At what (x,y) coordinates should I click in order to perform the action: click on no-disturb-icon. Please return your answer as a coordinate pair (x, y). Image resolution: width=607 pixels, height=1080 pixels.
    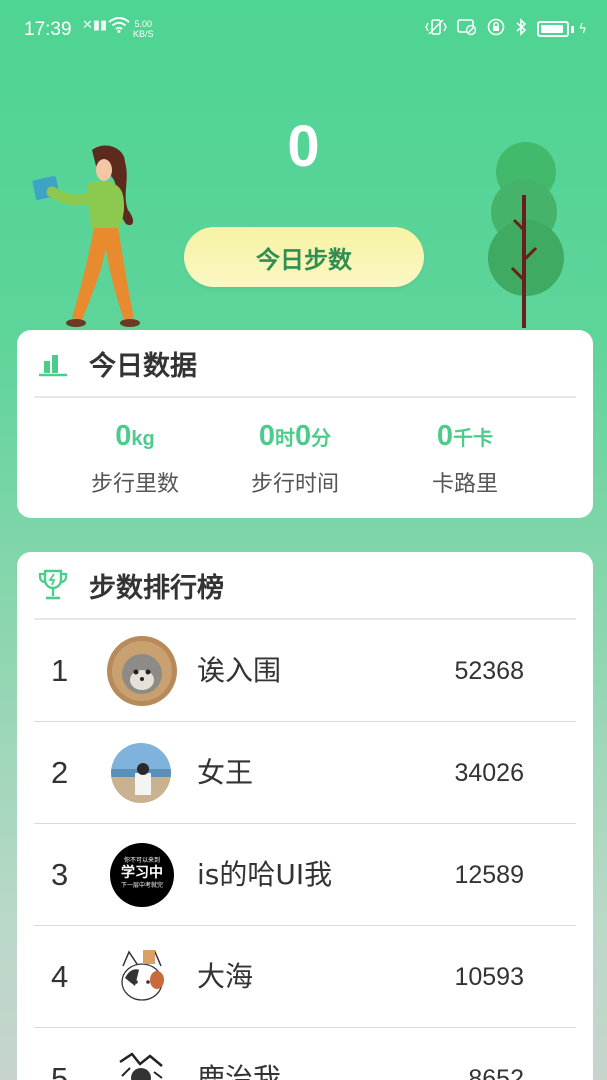
    Looking at the image, I should click on (467, 29).